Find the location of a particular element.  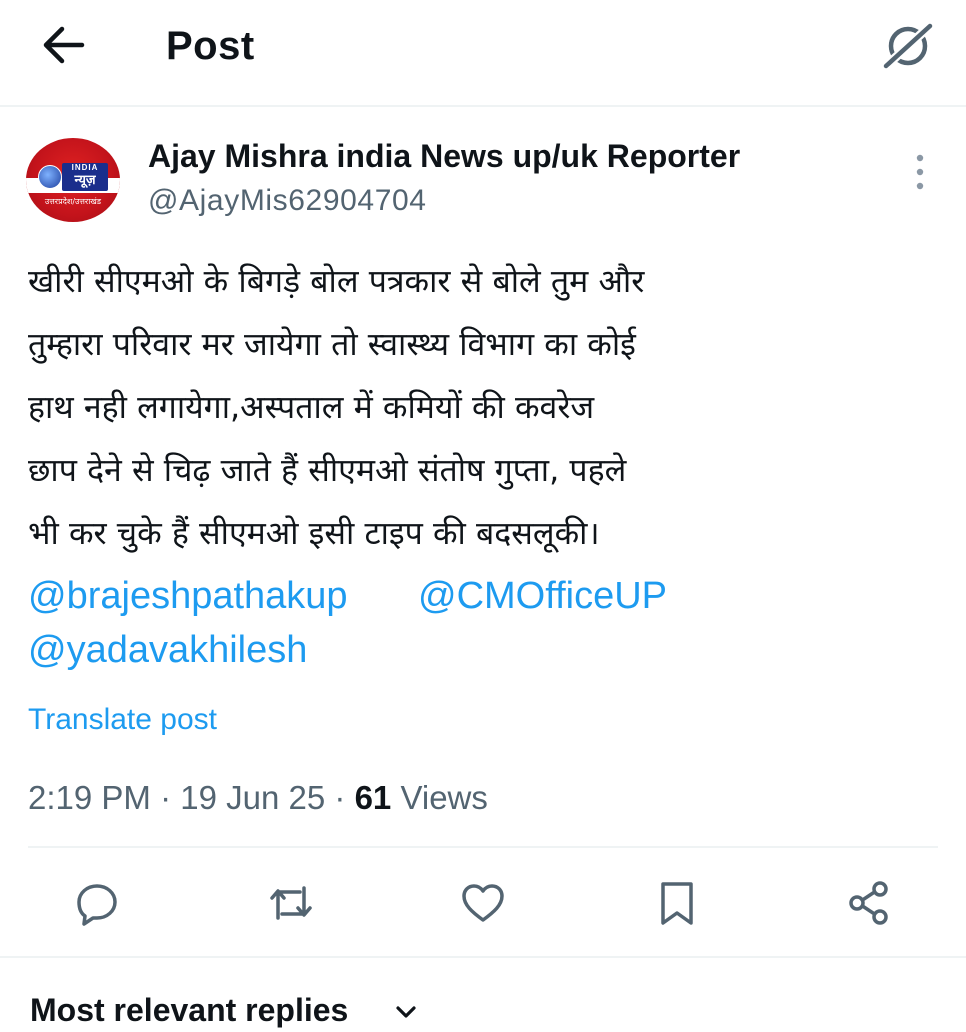

avatar-brand-main: न्यूज़ is located at coordinates (85, 180).